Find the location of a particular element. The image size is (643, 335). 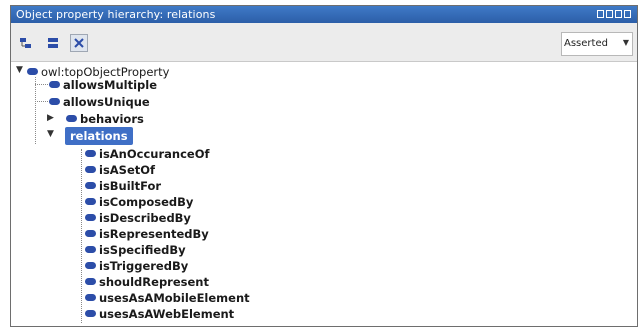

toolbar: Asserted ▼ is located at coordinates (324, 42).